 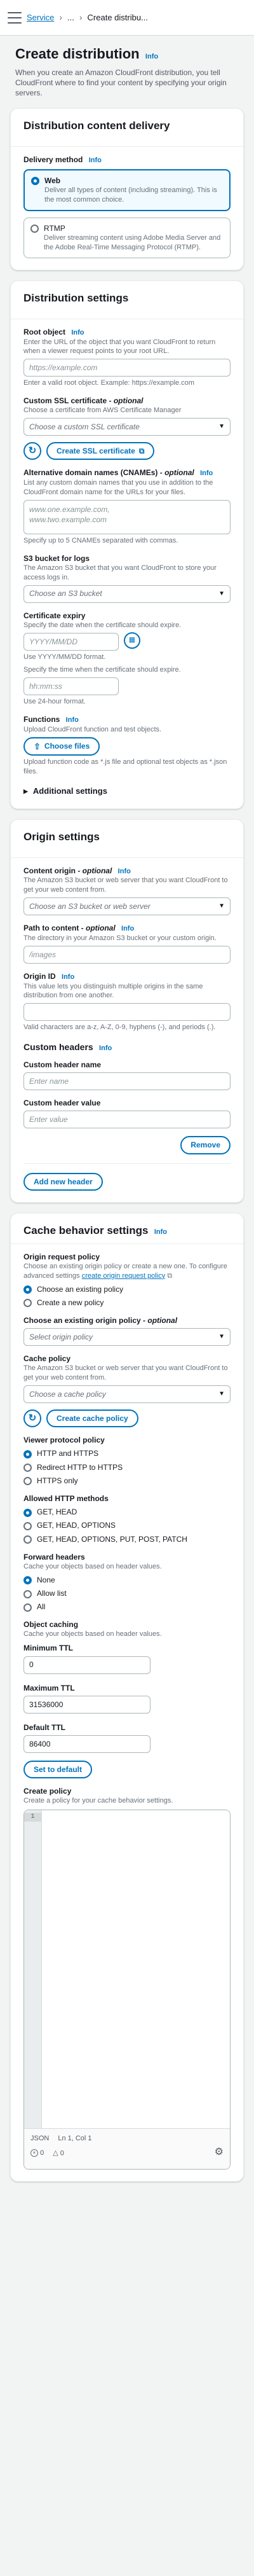 I want to click on min-ttl-input: 0, so click(x=86, y=1665).